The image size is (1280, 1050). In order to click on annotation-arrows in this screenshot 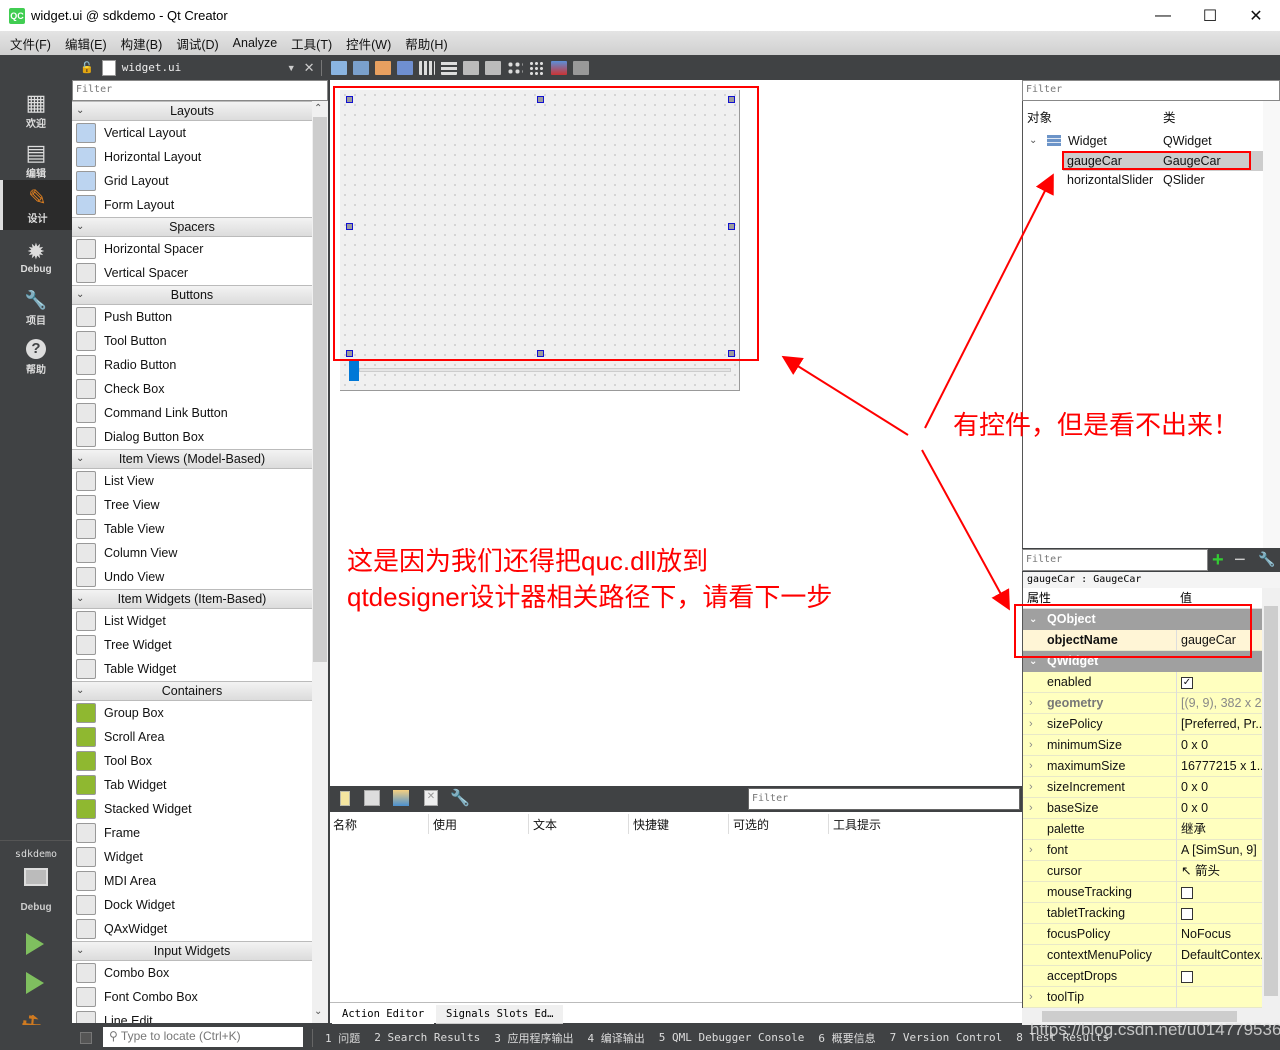, I will do `click(917, 392)`.